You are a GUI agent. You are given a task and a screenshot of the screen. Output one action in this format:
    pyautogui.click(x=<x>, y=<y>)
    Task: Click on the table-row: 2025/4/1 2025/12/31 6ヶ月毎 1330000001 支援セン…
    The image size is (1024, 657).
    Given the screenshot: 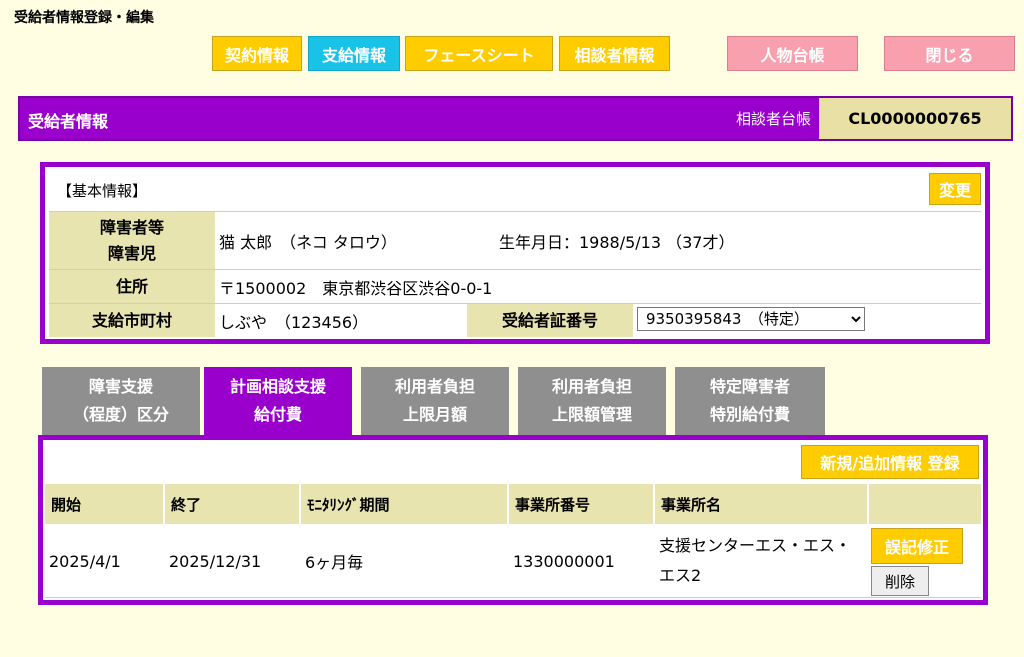 What is the action you would take?
    pyautogui.click(x=513, y=561)
    